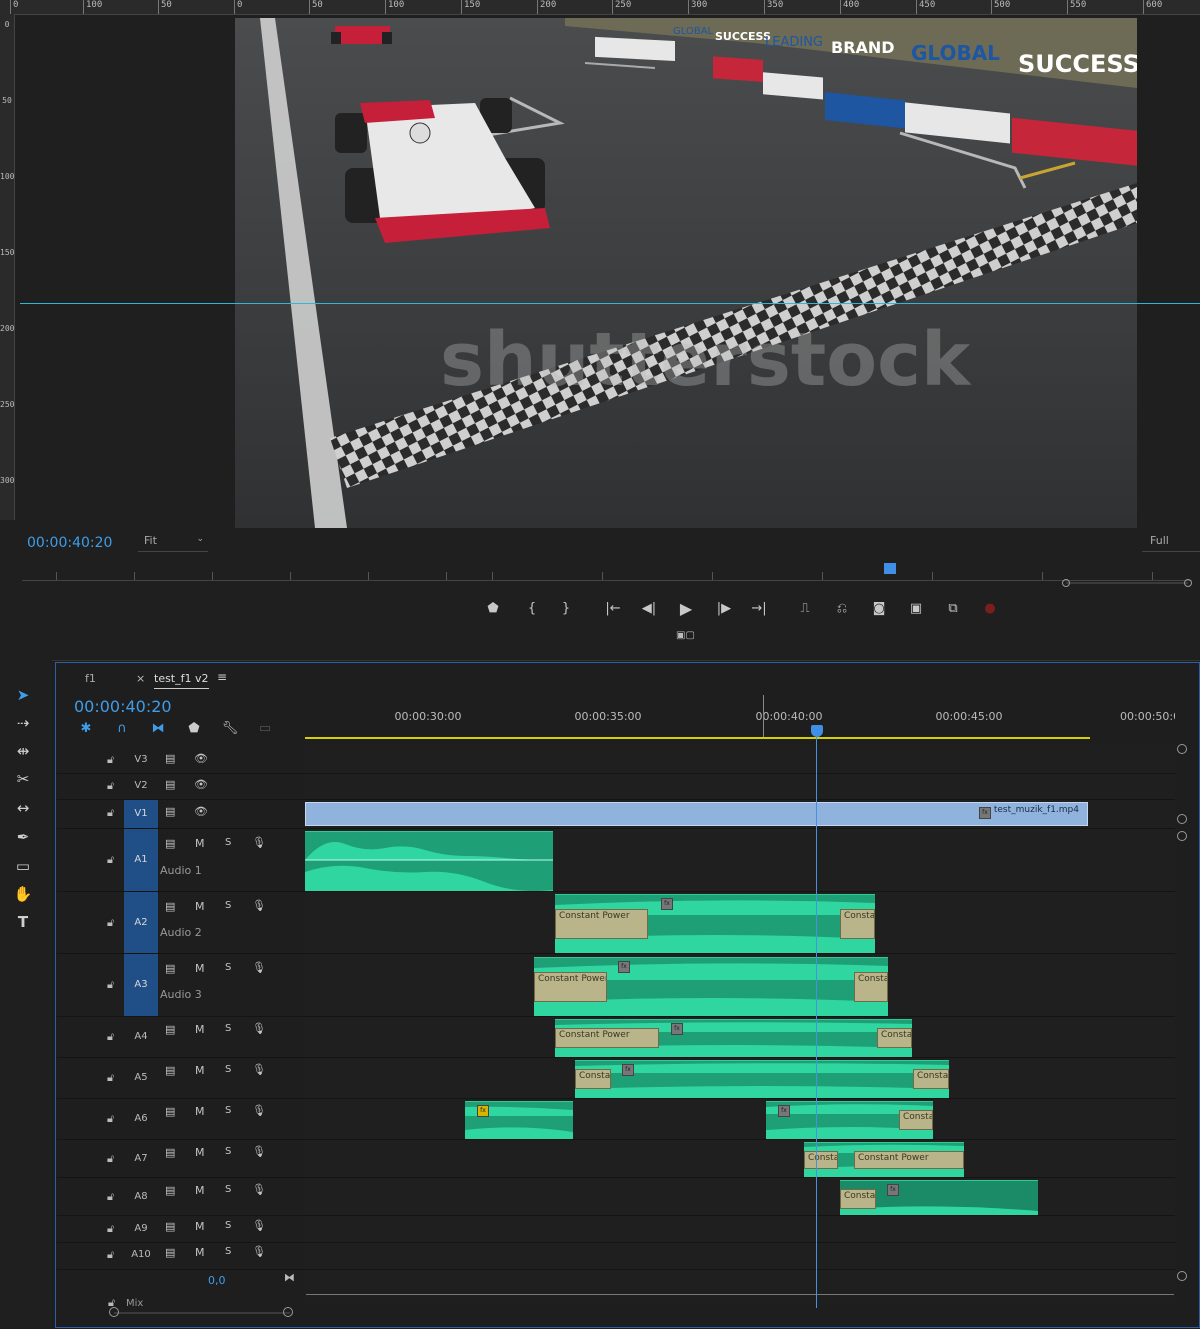 This screenshot has width=1200, height=1329. Describe the element at coordinates (890, 568) in the screenshot. I see `monitor-playhead` at that location.